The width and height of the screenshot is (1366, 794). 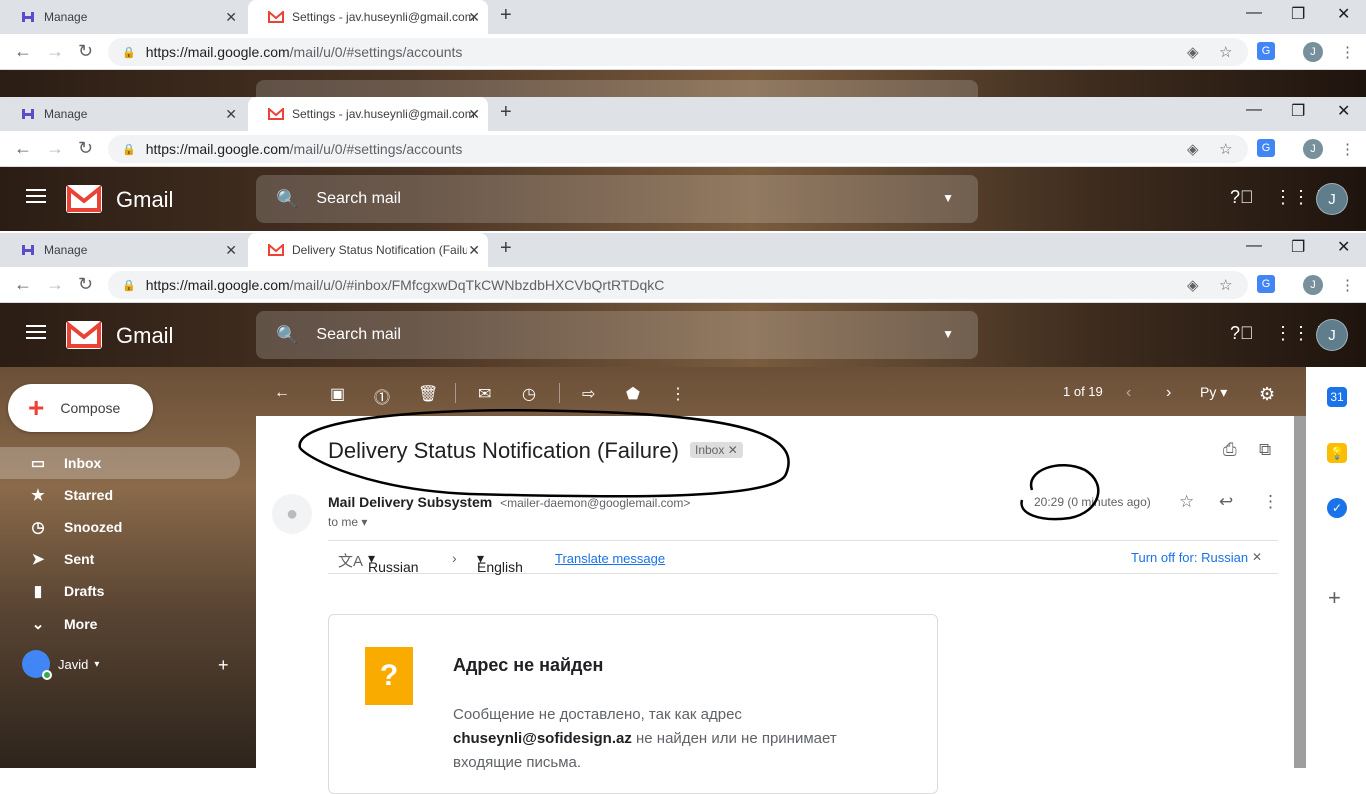 What do you see at coordinates (282, 393) in the screenshot?
I see `back-to-inbox-icon: ←` at bounding box center [282, 393].